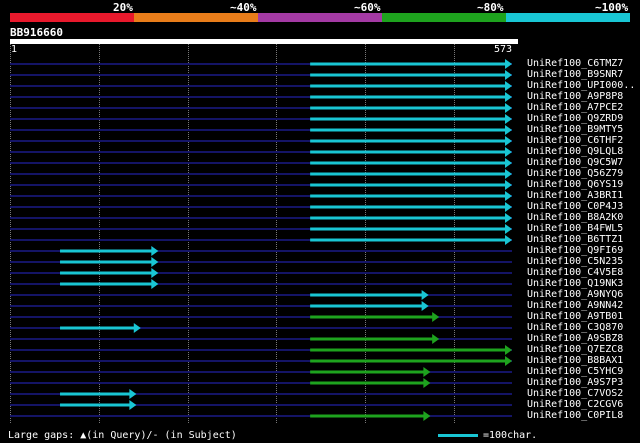 This screenshot has width=640, height=443. Describe the element at coordinates (458, 435) in the screenshot. I see `scale-bar` at that location.